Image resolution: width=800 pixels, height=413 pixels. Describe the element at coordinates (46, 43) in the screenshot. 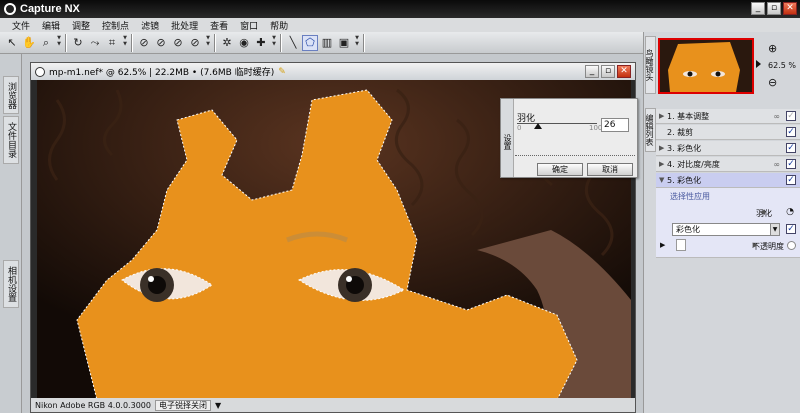

I see `zoom-tool-icon: ⌕` at that location.